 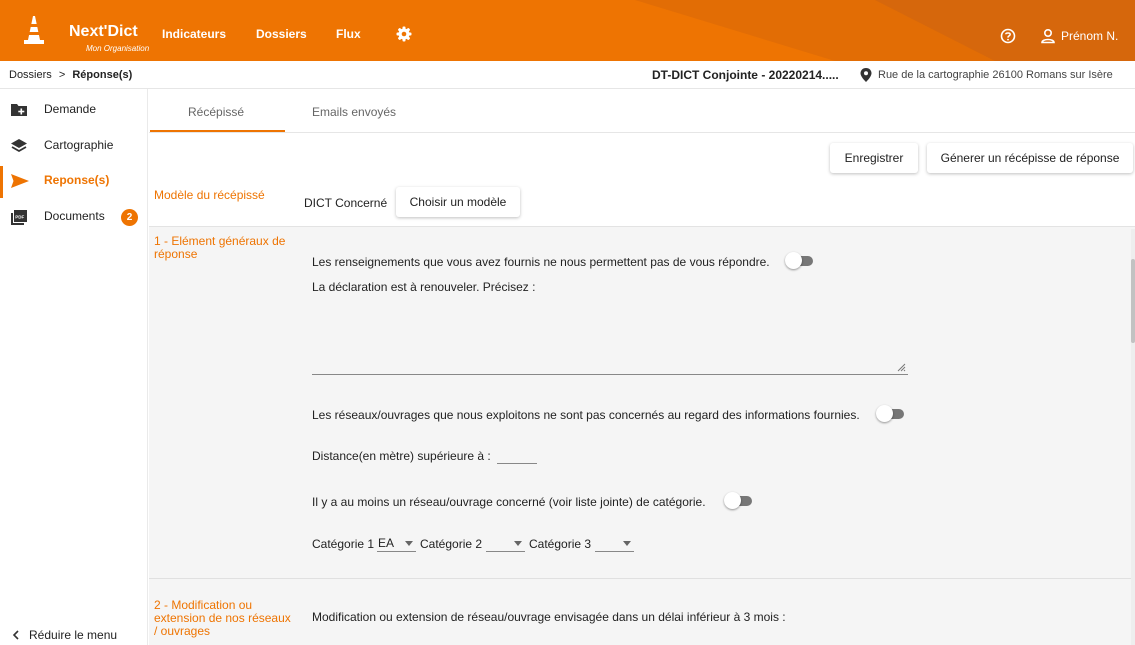 I want to click on tab-recepisse: Récépissé, so click(x=216, y=112).